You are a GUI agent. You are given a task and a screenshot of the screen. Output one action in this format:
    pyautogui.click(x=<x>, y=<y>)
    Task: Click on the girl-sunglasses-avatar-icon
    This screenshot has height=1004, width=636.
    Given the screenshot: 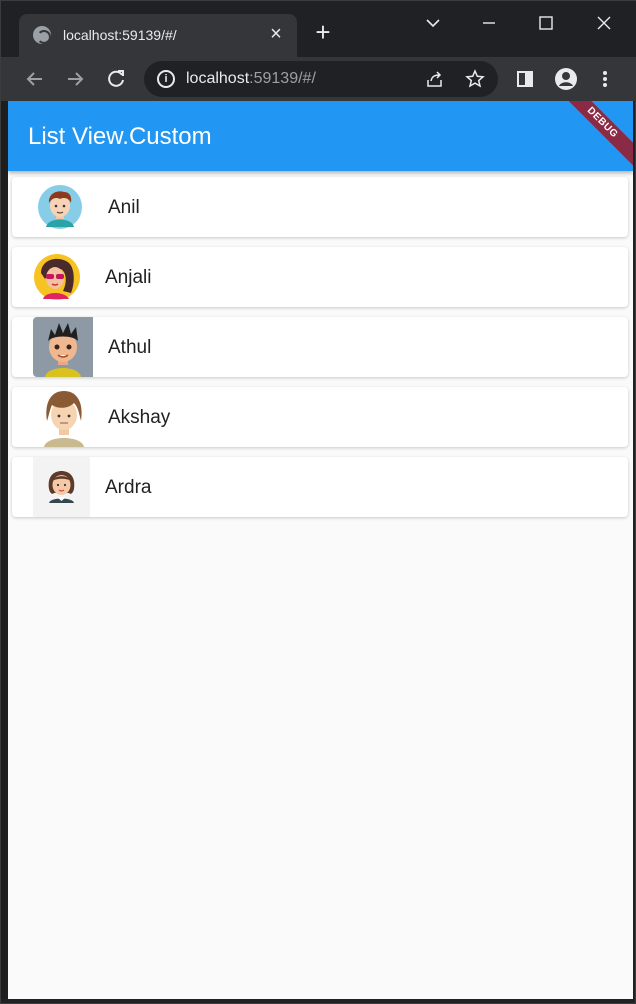 What is the action you would take?
    pyautogui.click(x=57, y=277)
    